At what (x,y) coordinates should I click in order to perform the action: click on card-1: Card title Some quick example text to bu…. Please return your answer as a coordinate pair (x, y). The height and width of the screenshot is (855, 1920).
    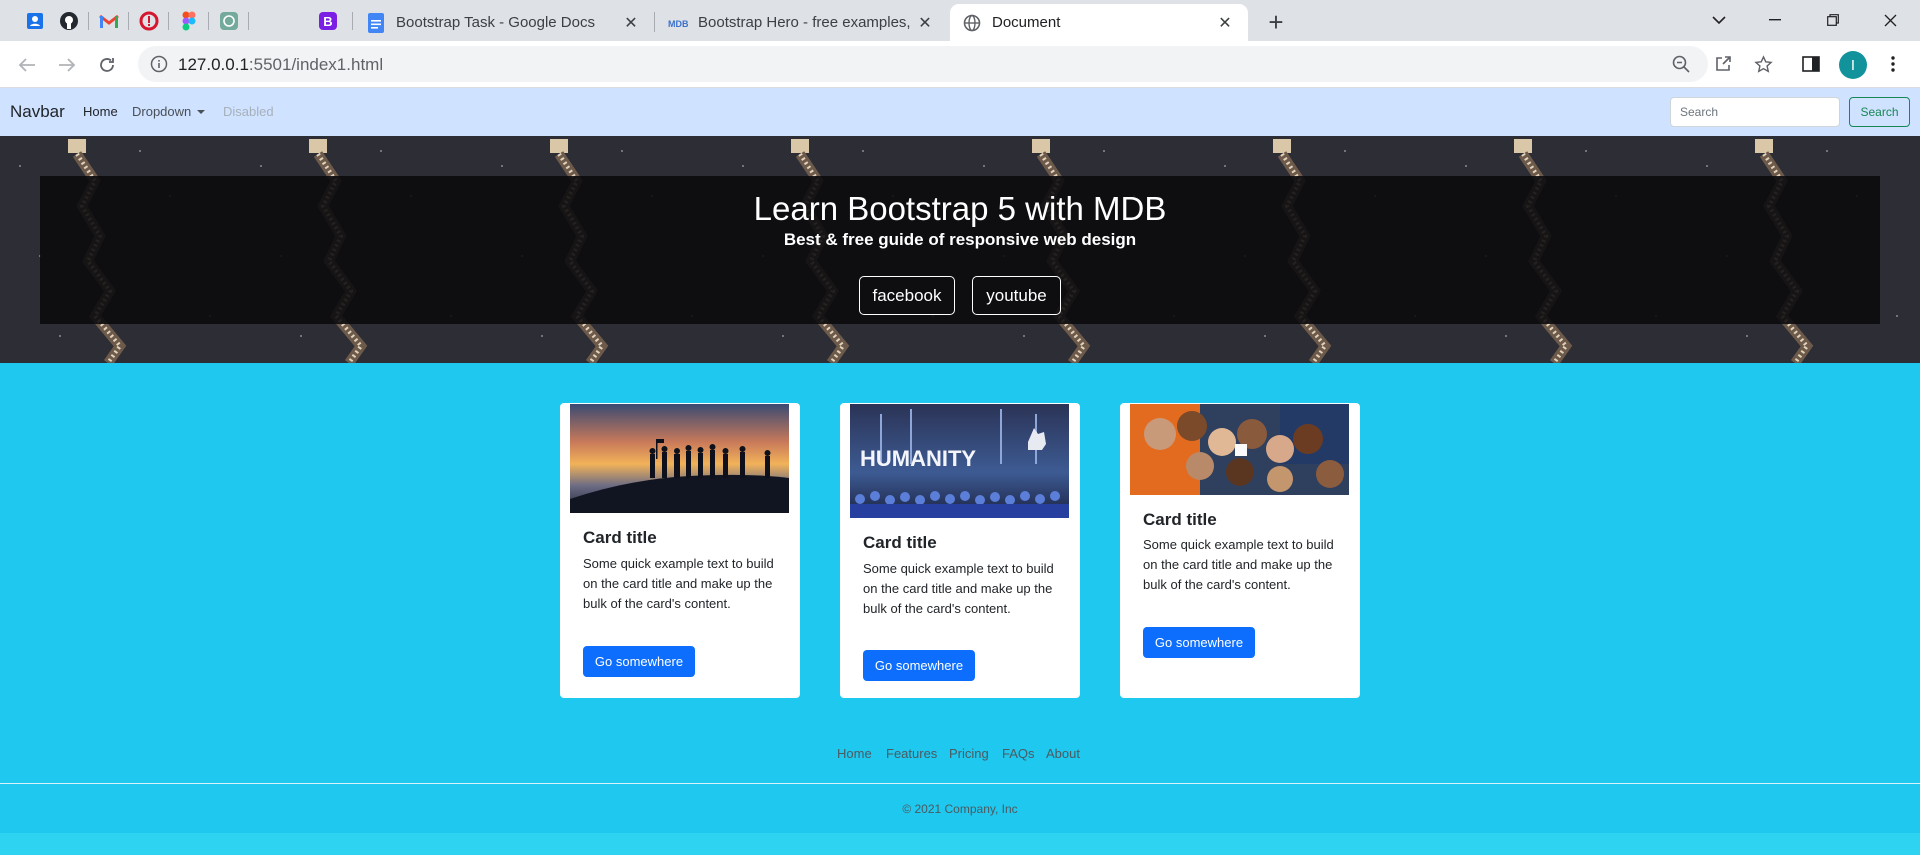
    Looking at the image, I should click on (680, 550).